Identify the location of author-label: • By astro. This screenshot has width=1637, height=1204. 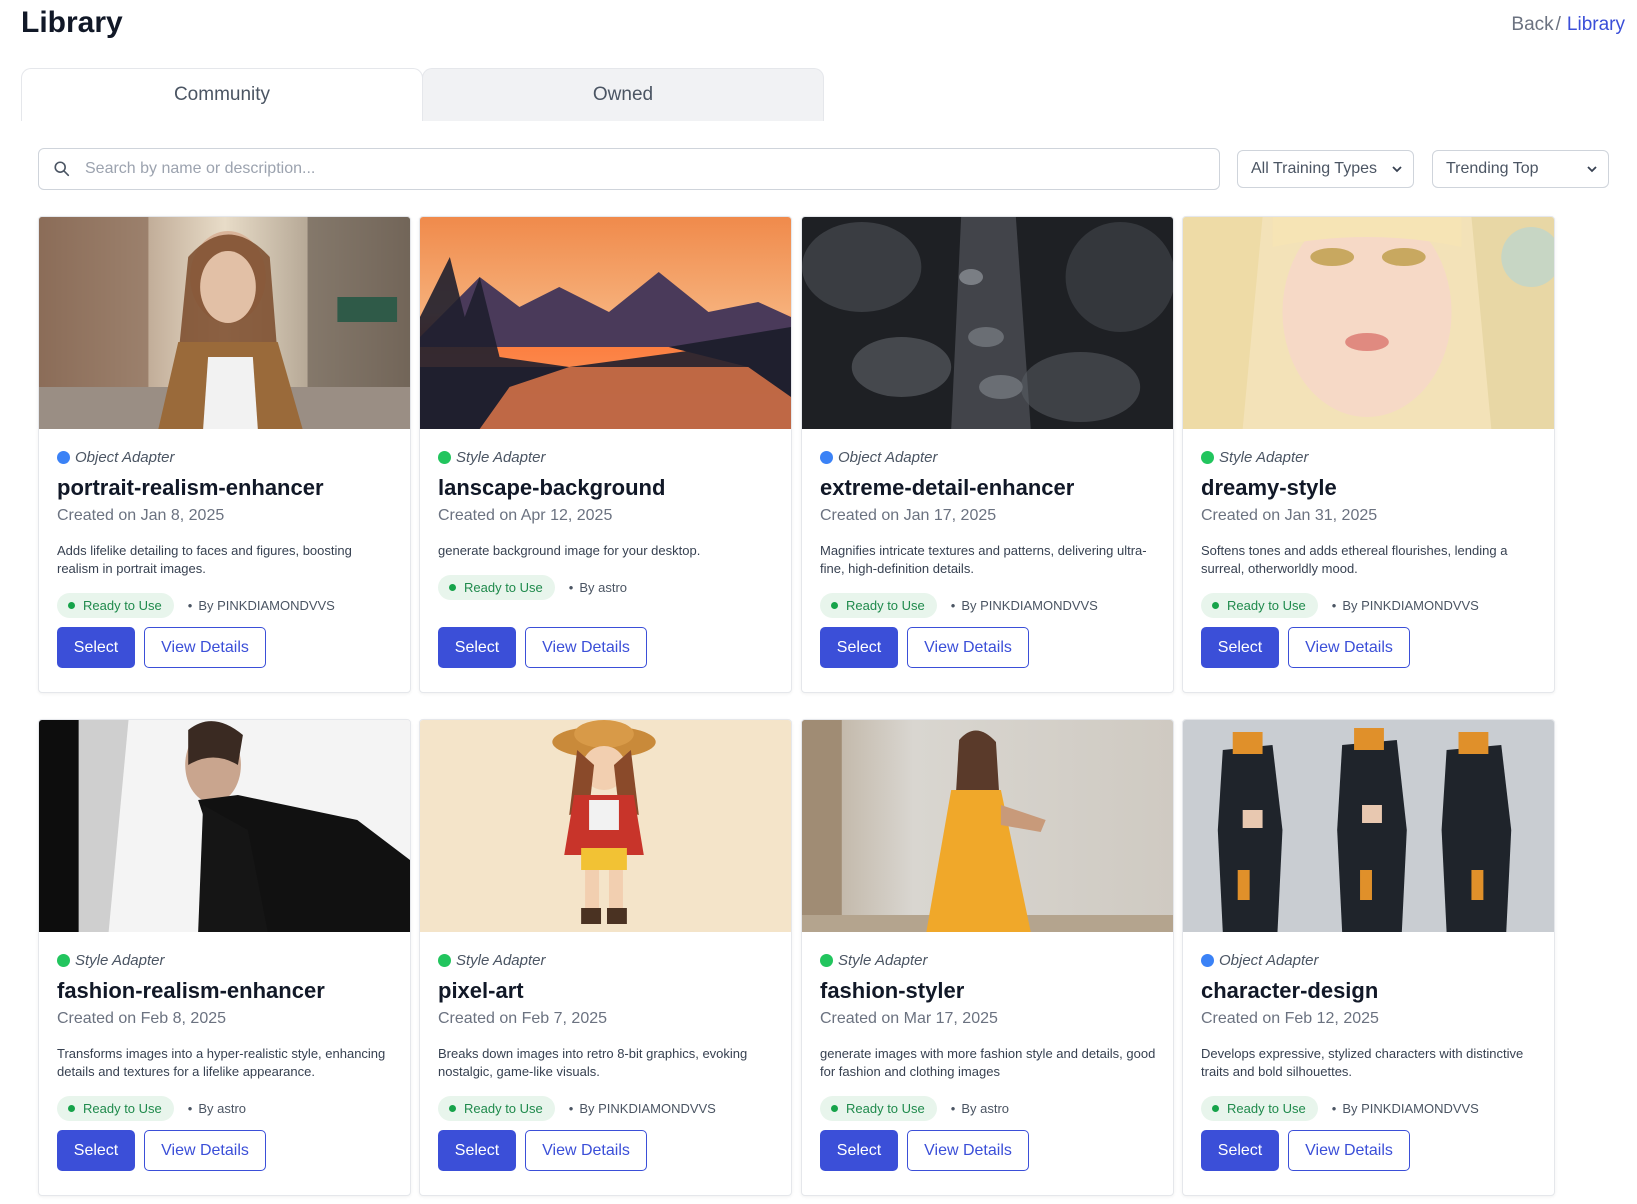
(980, 1108).